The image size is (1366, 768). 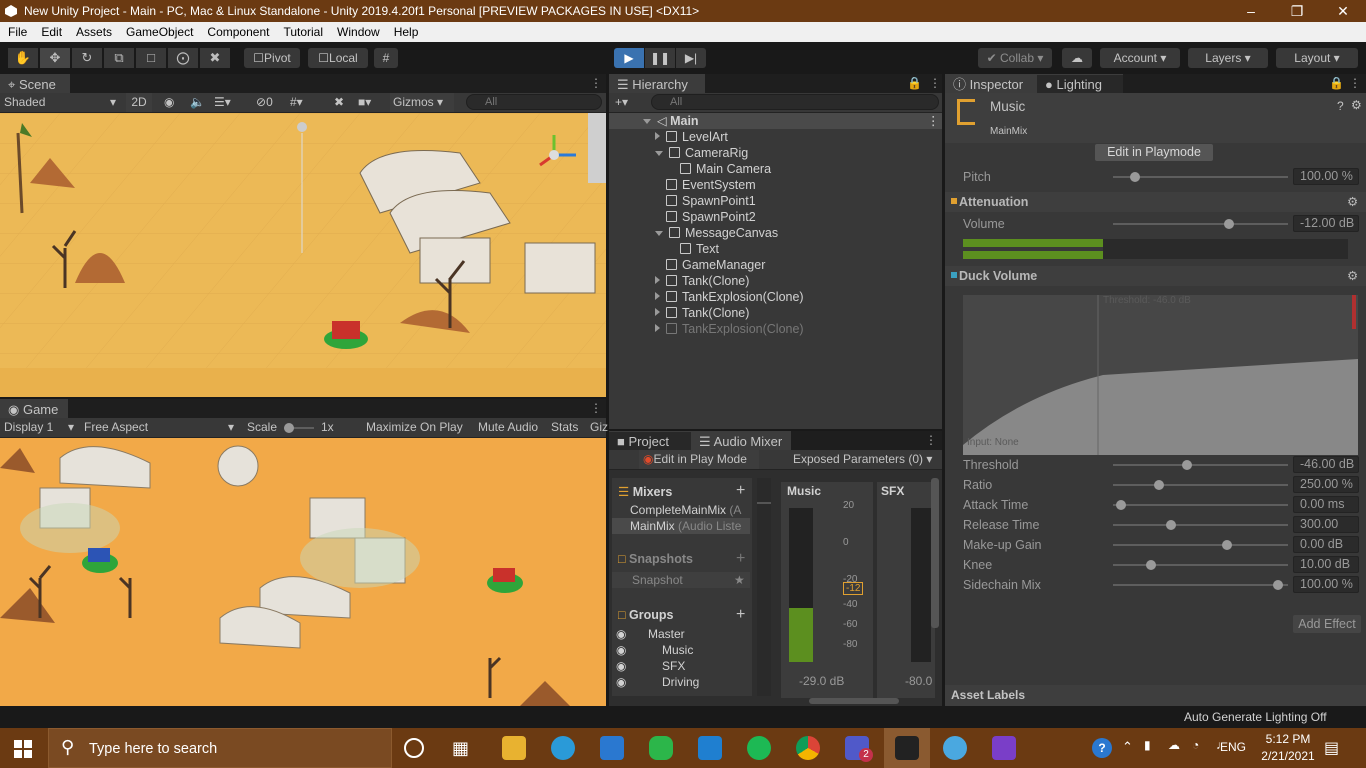 What do you see at coordinates (272, 58) in the screenshot?
I see `pivot-toggle: ☐Pivot` at bounding box center [272, 58].